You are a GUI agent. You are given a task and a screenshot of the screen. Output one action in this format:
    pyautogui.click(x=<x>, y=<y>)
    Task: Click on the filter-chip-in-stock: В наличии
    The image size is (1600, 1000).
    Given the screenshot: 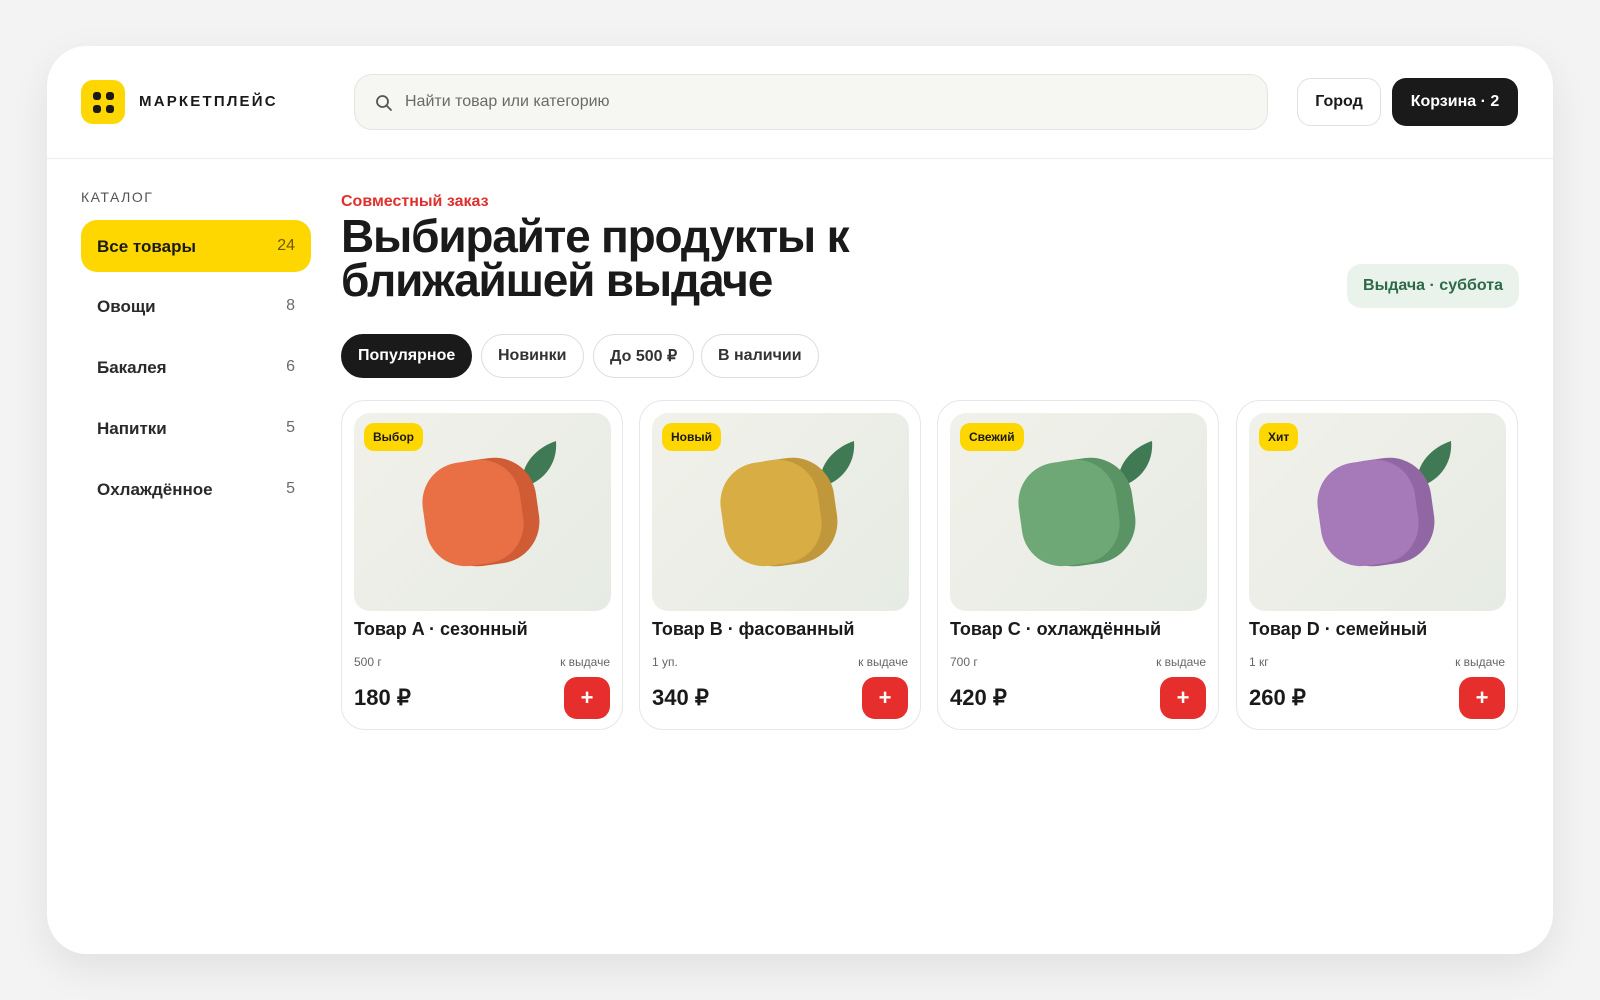 What is the action you would take?
    pyautogui.click(x=760, y=356)
    